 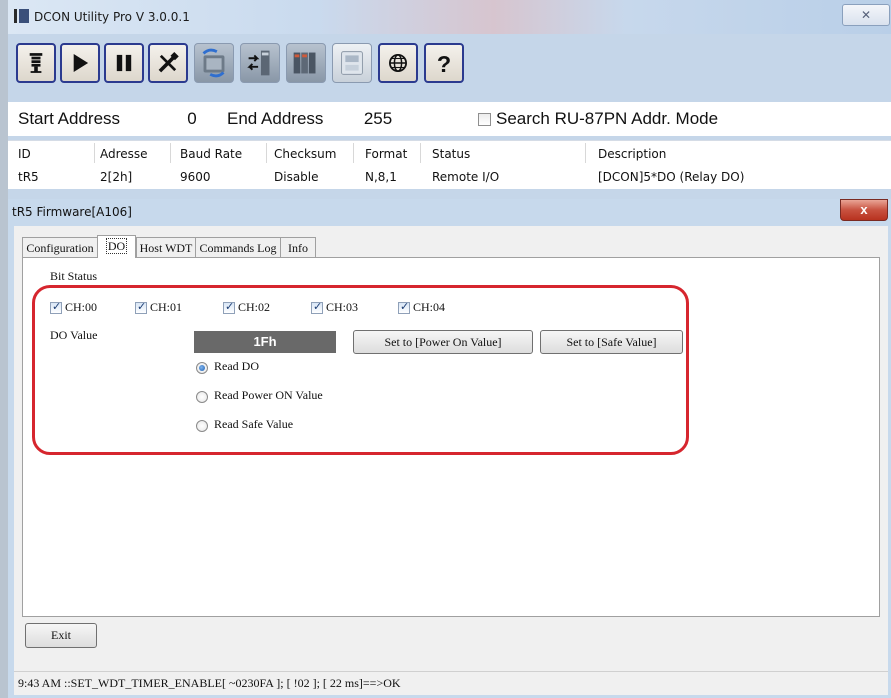 I want to click on dialog-title-bar: tR5 Firmware[A106] x, so click(x=449, y=212).